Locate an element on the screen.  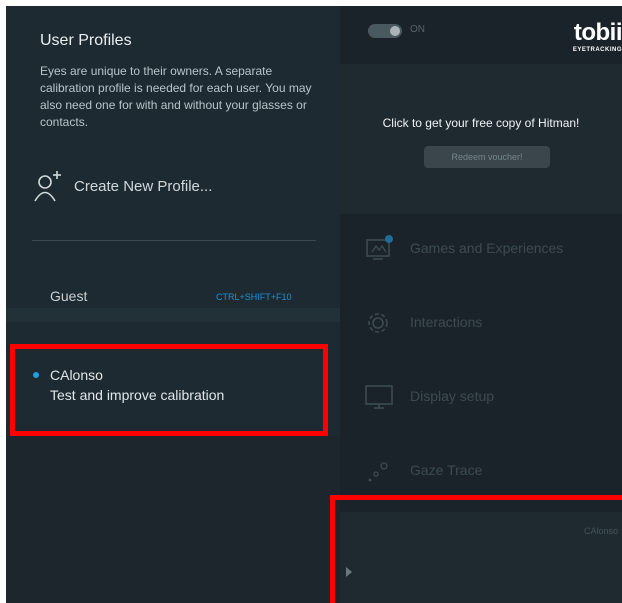
monitor-icon is located at coordinates (379, 397).